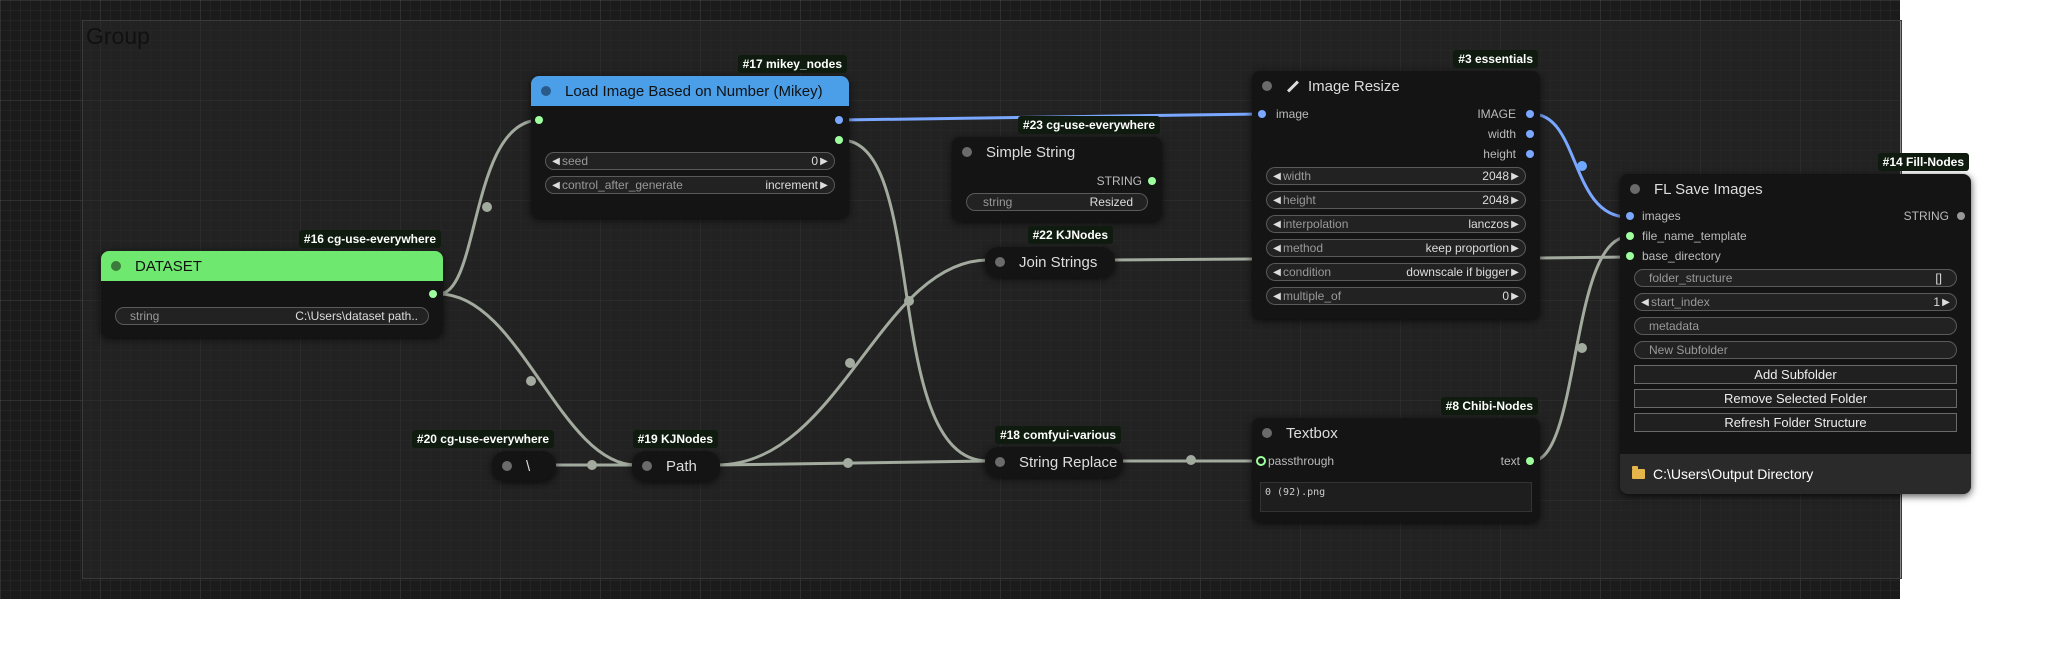 The image size is (2067, 651). I want to click on output-label-width: width, so click(1501, 134).